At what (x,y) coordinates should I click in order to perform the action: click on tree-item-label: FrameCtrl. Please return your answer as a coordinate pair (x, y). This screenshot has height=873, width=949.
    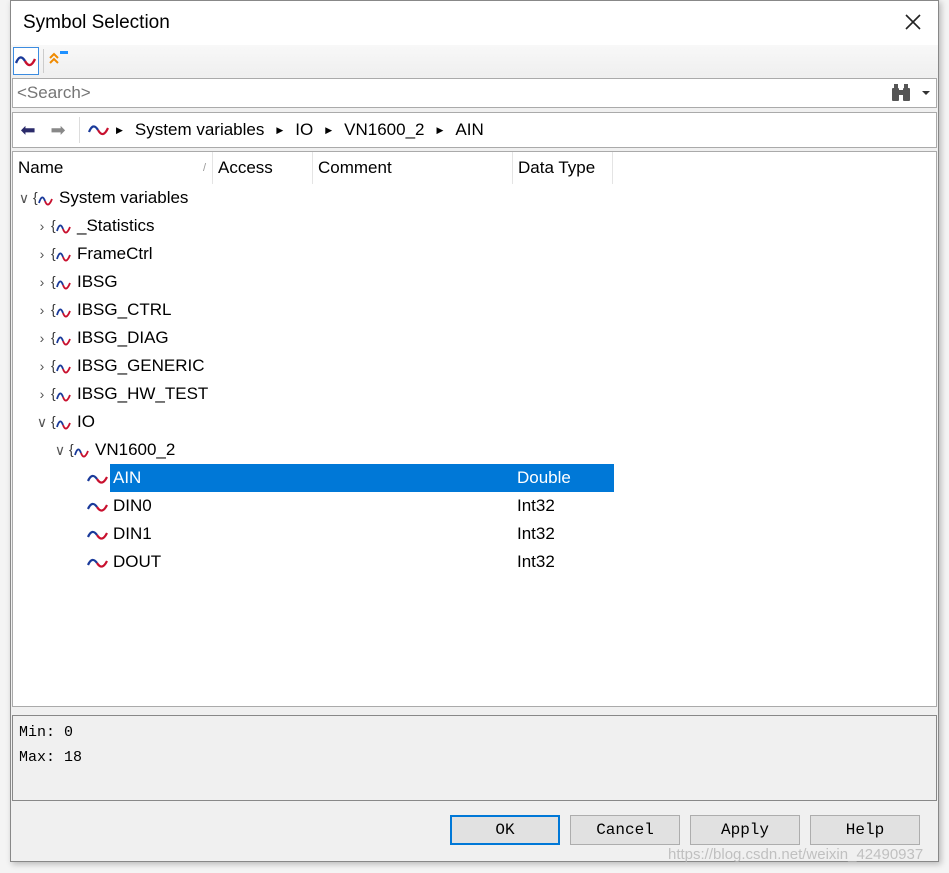
    Looking at the image, I should click on (115, 253).